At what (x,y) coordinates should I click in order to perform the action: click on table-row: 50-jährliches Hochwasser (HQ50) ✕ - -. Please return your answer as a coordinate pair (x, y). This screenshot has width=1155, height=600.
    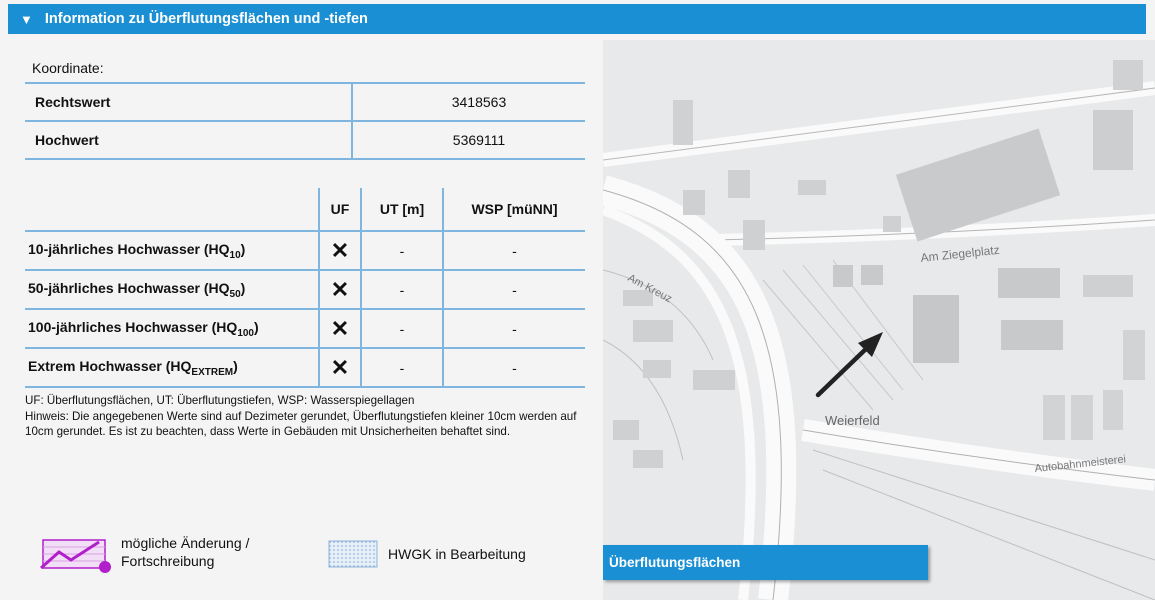
    Looking at the image, I should click on (305, 289).